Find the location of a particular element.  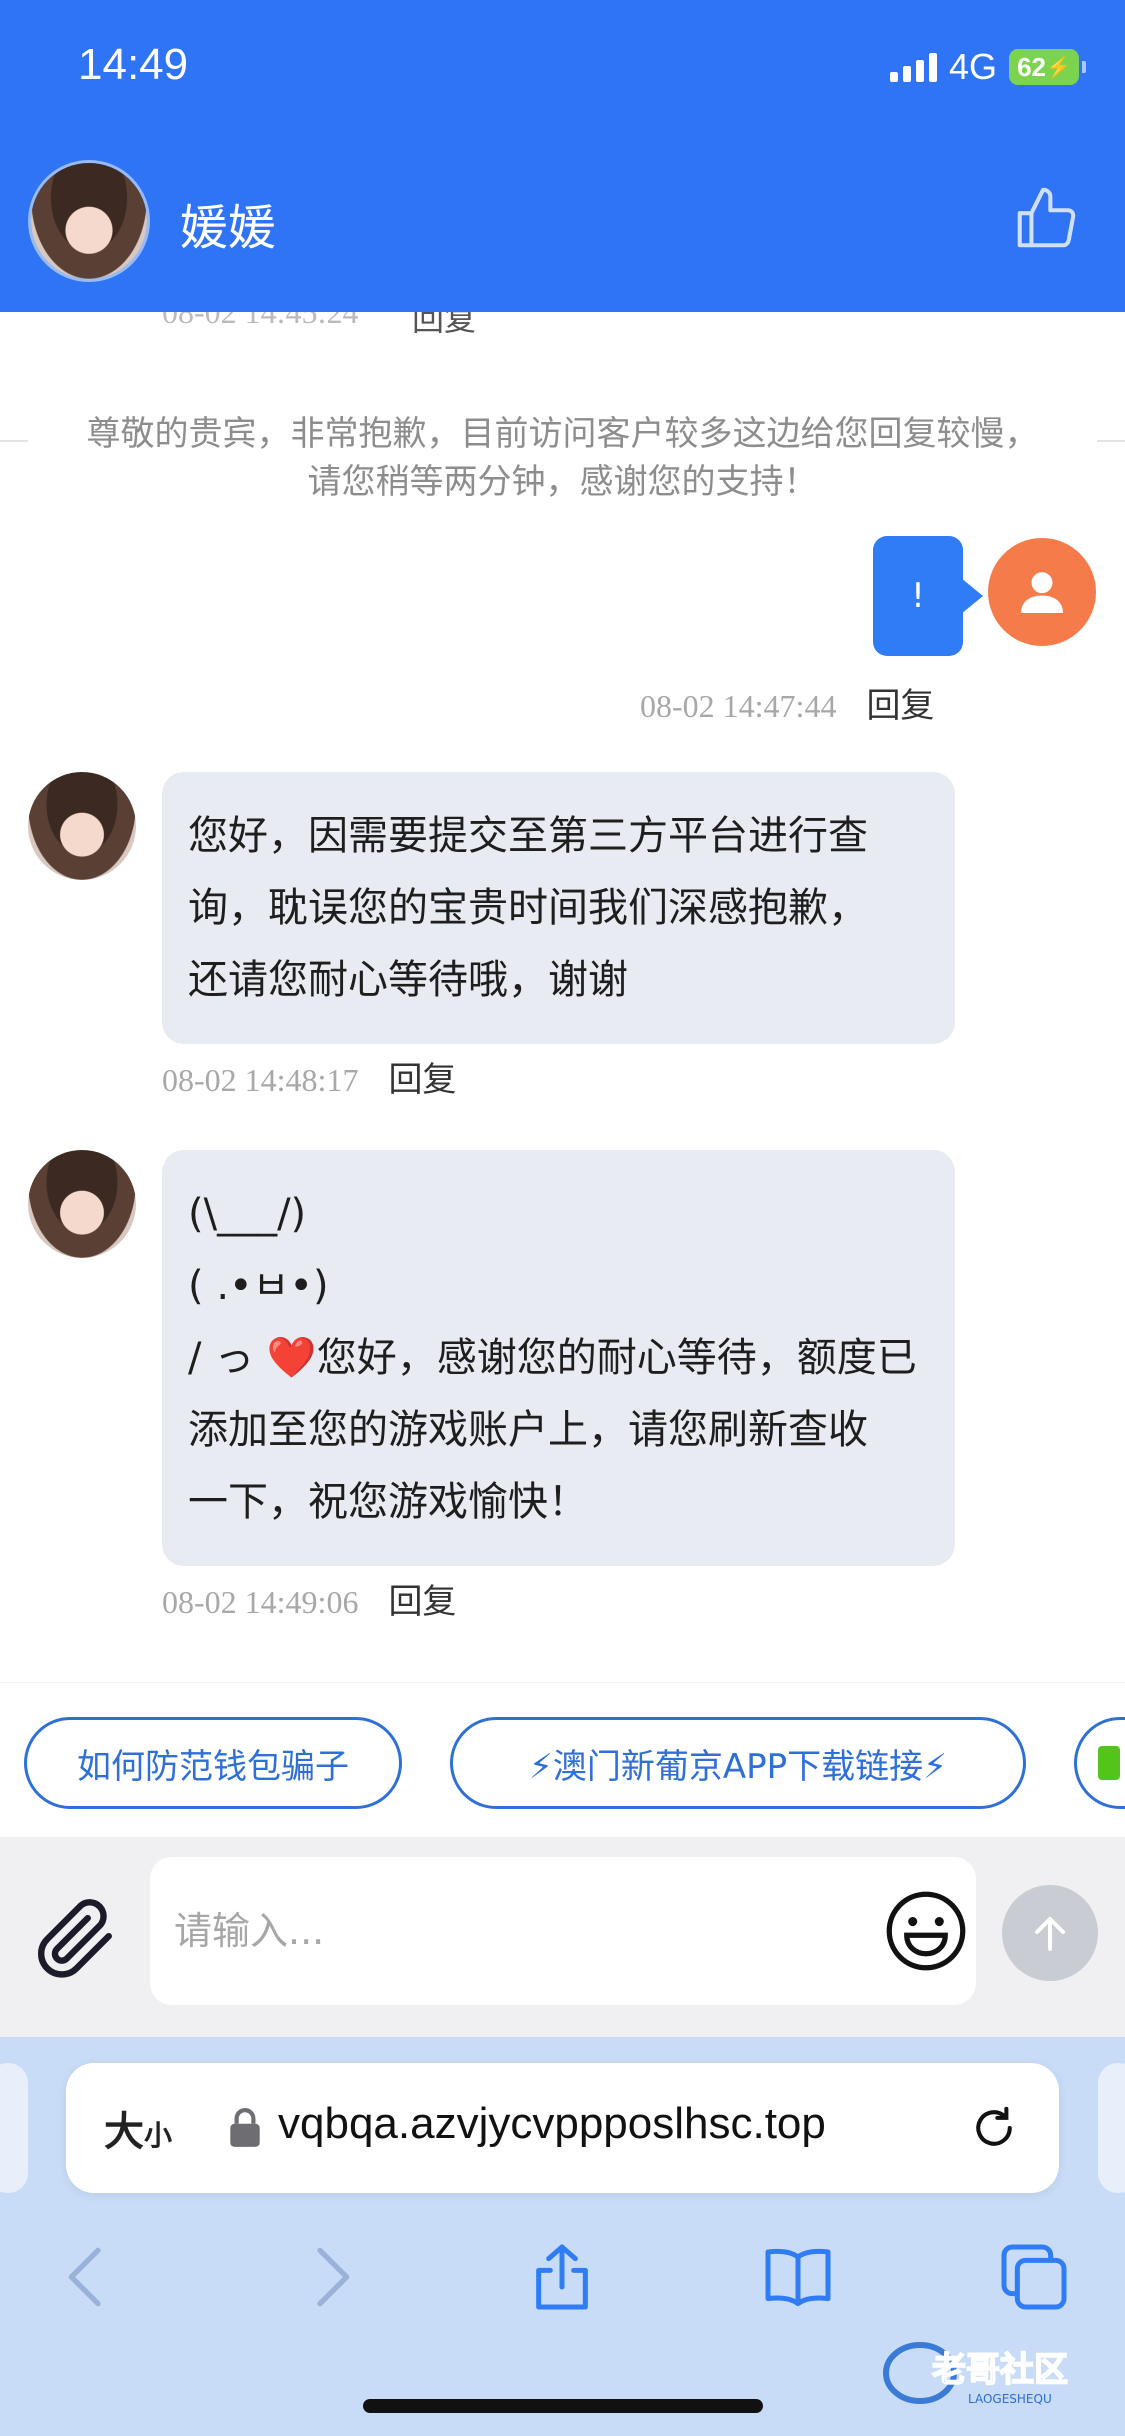

kaomoji-hand: / っ is located at coordinates (221, 1358).